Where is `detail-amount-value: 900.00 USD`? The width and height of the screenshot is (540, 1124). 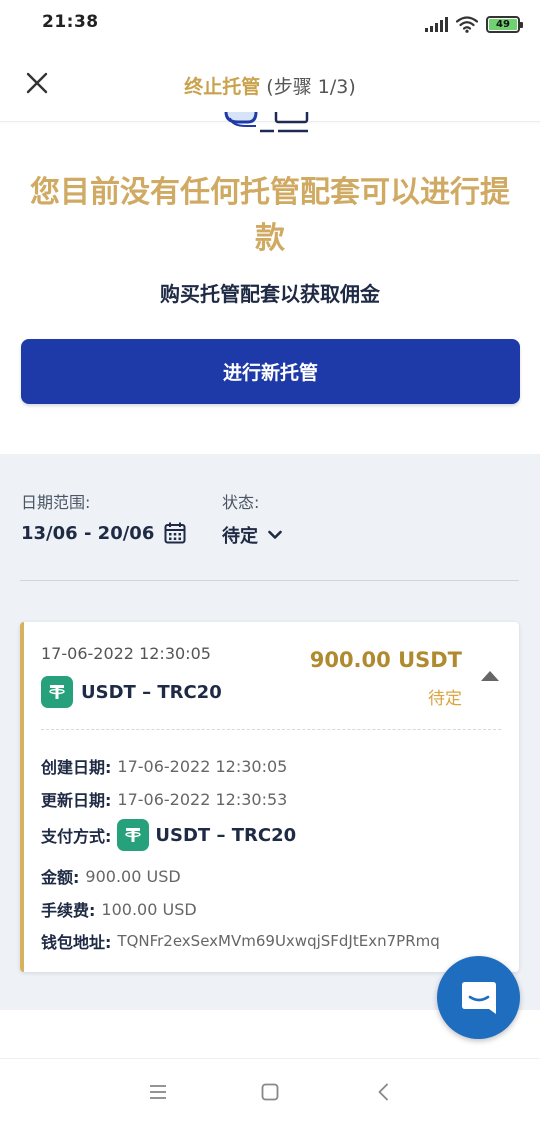
detail-amount-value: 900.00 USD is located at coordinates (133, 876).